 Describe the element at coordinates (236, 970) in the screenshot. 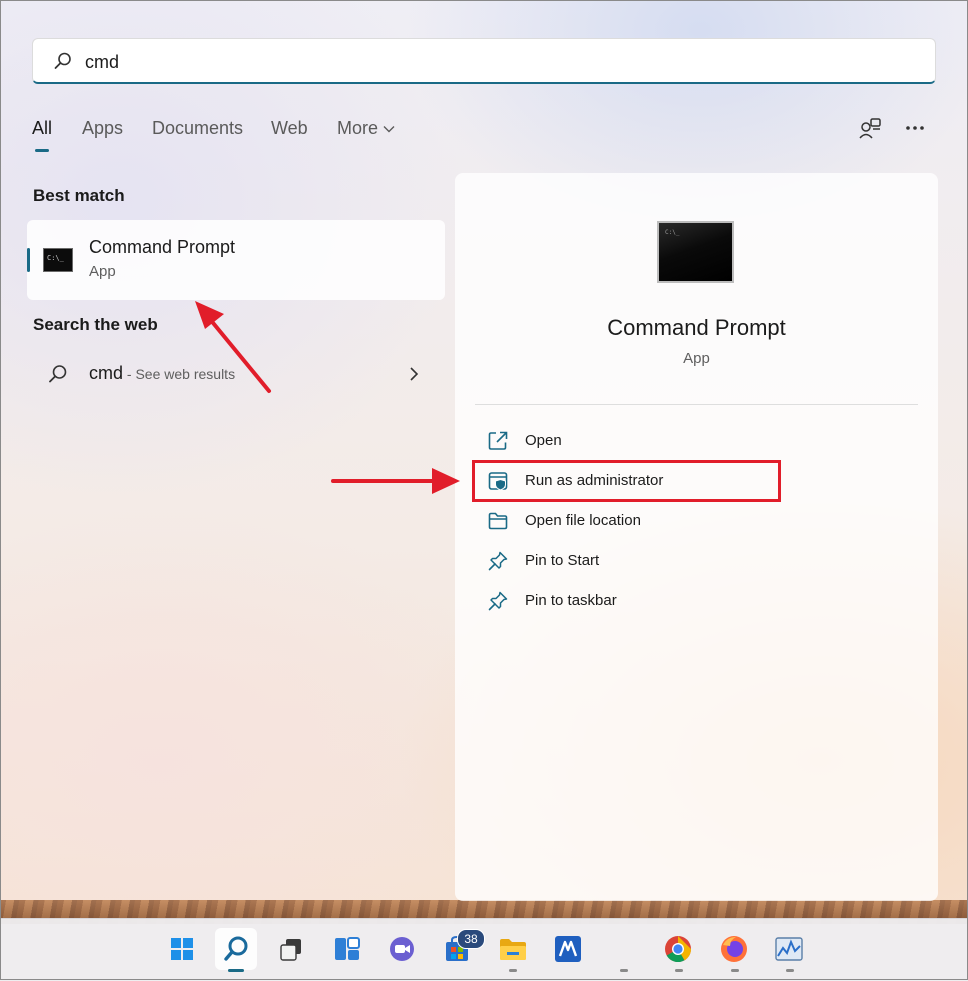

I see `taskbar-indicator-search` at that location.